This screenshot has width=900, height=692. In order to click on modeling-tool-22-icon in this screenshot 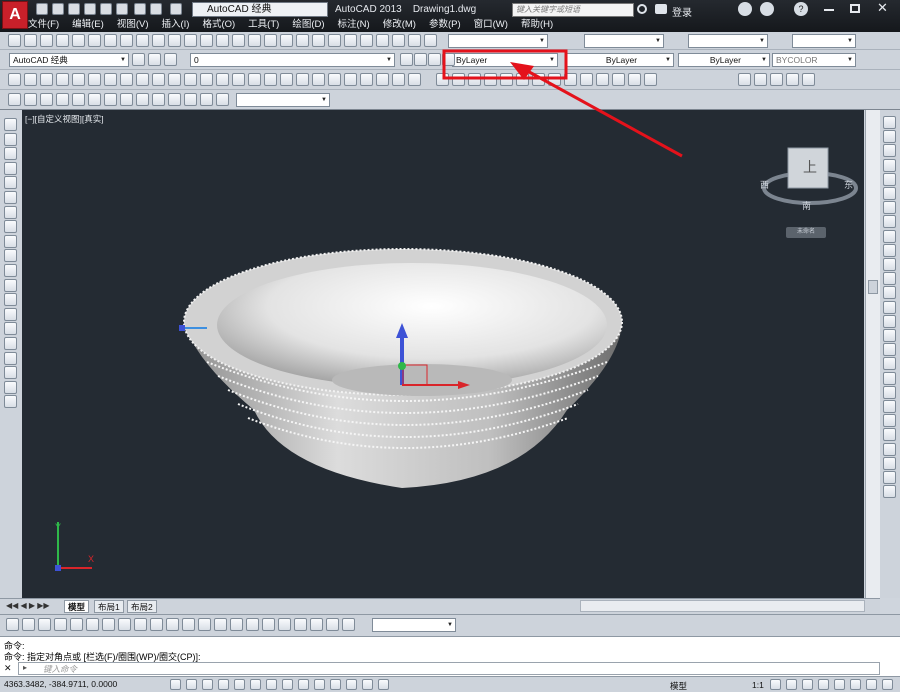, I will do `click(350, 79)`.